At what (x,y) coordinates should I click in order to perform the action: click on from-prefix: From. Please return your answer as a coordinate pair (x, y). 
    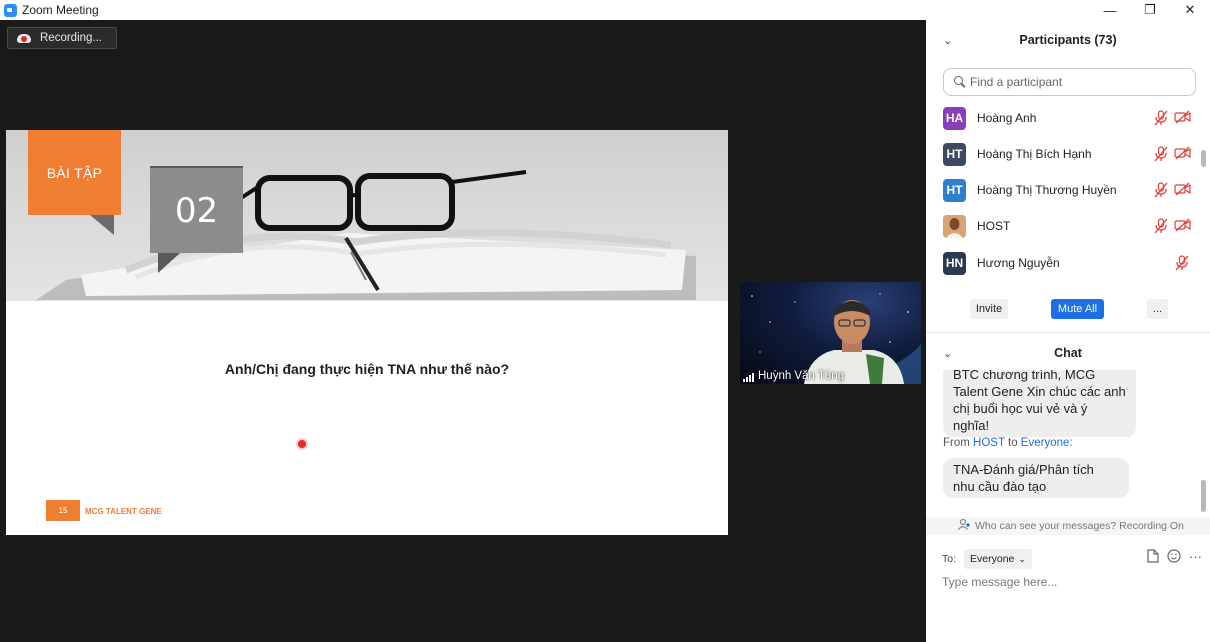
    Looking at the image, I should click on (956, 443).